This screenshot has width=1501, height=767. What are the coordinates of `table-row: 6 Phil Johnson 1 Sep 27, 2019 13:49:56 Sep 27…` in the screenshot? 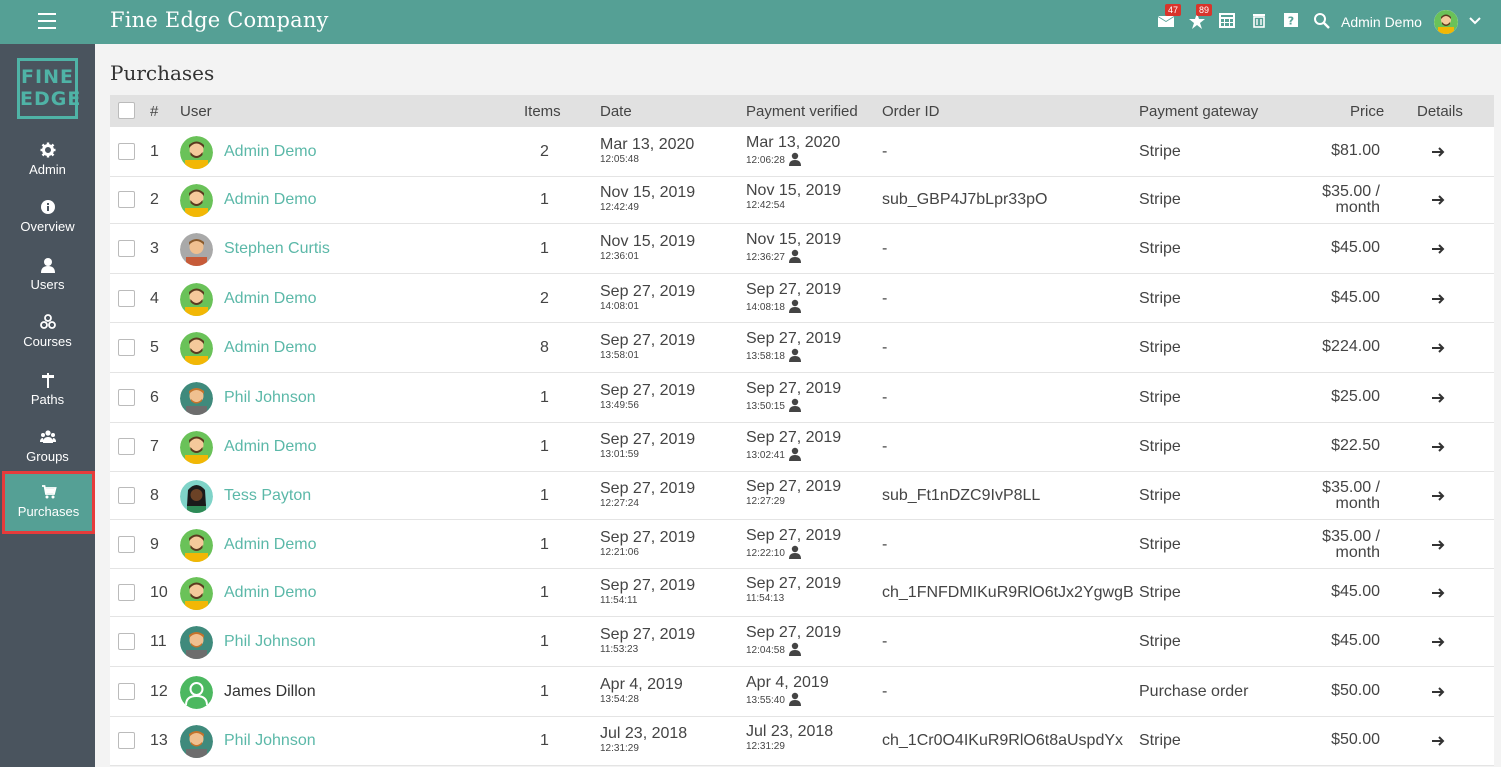 It's located at (802, 397).